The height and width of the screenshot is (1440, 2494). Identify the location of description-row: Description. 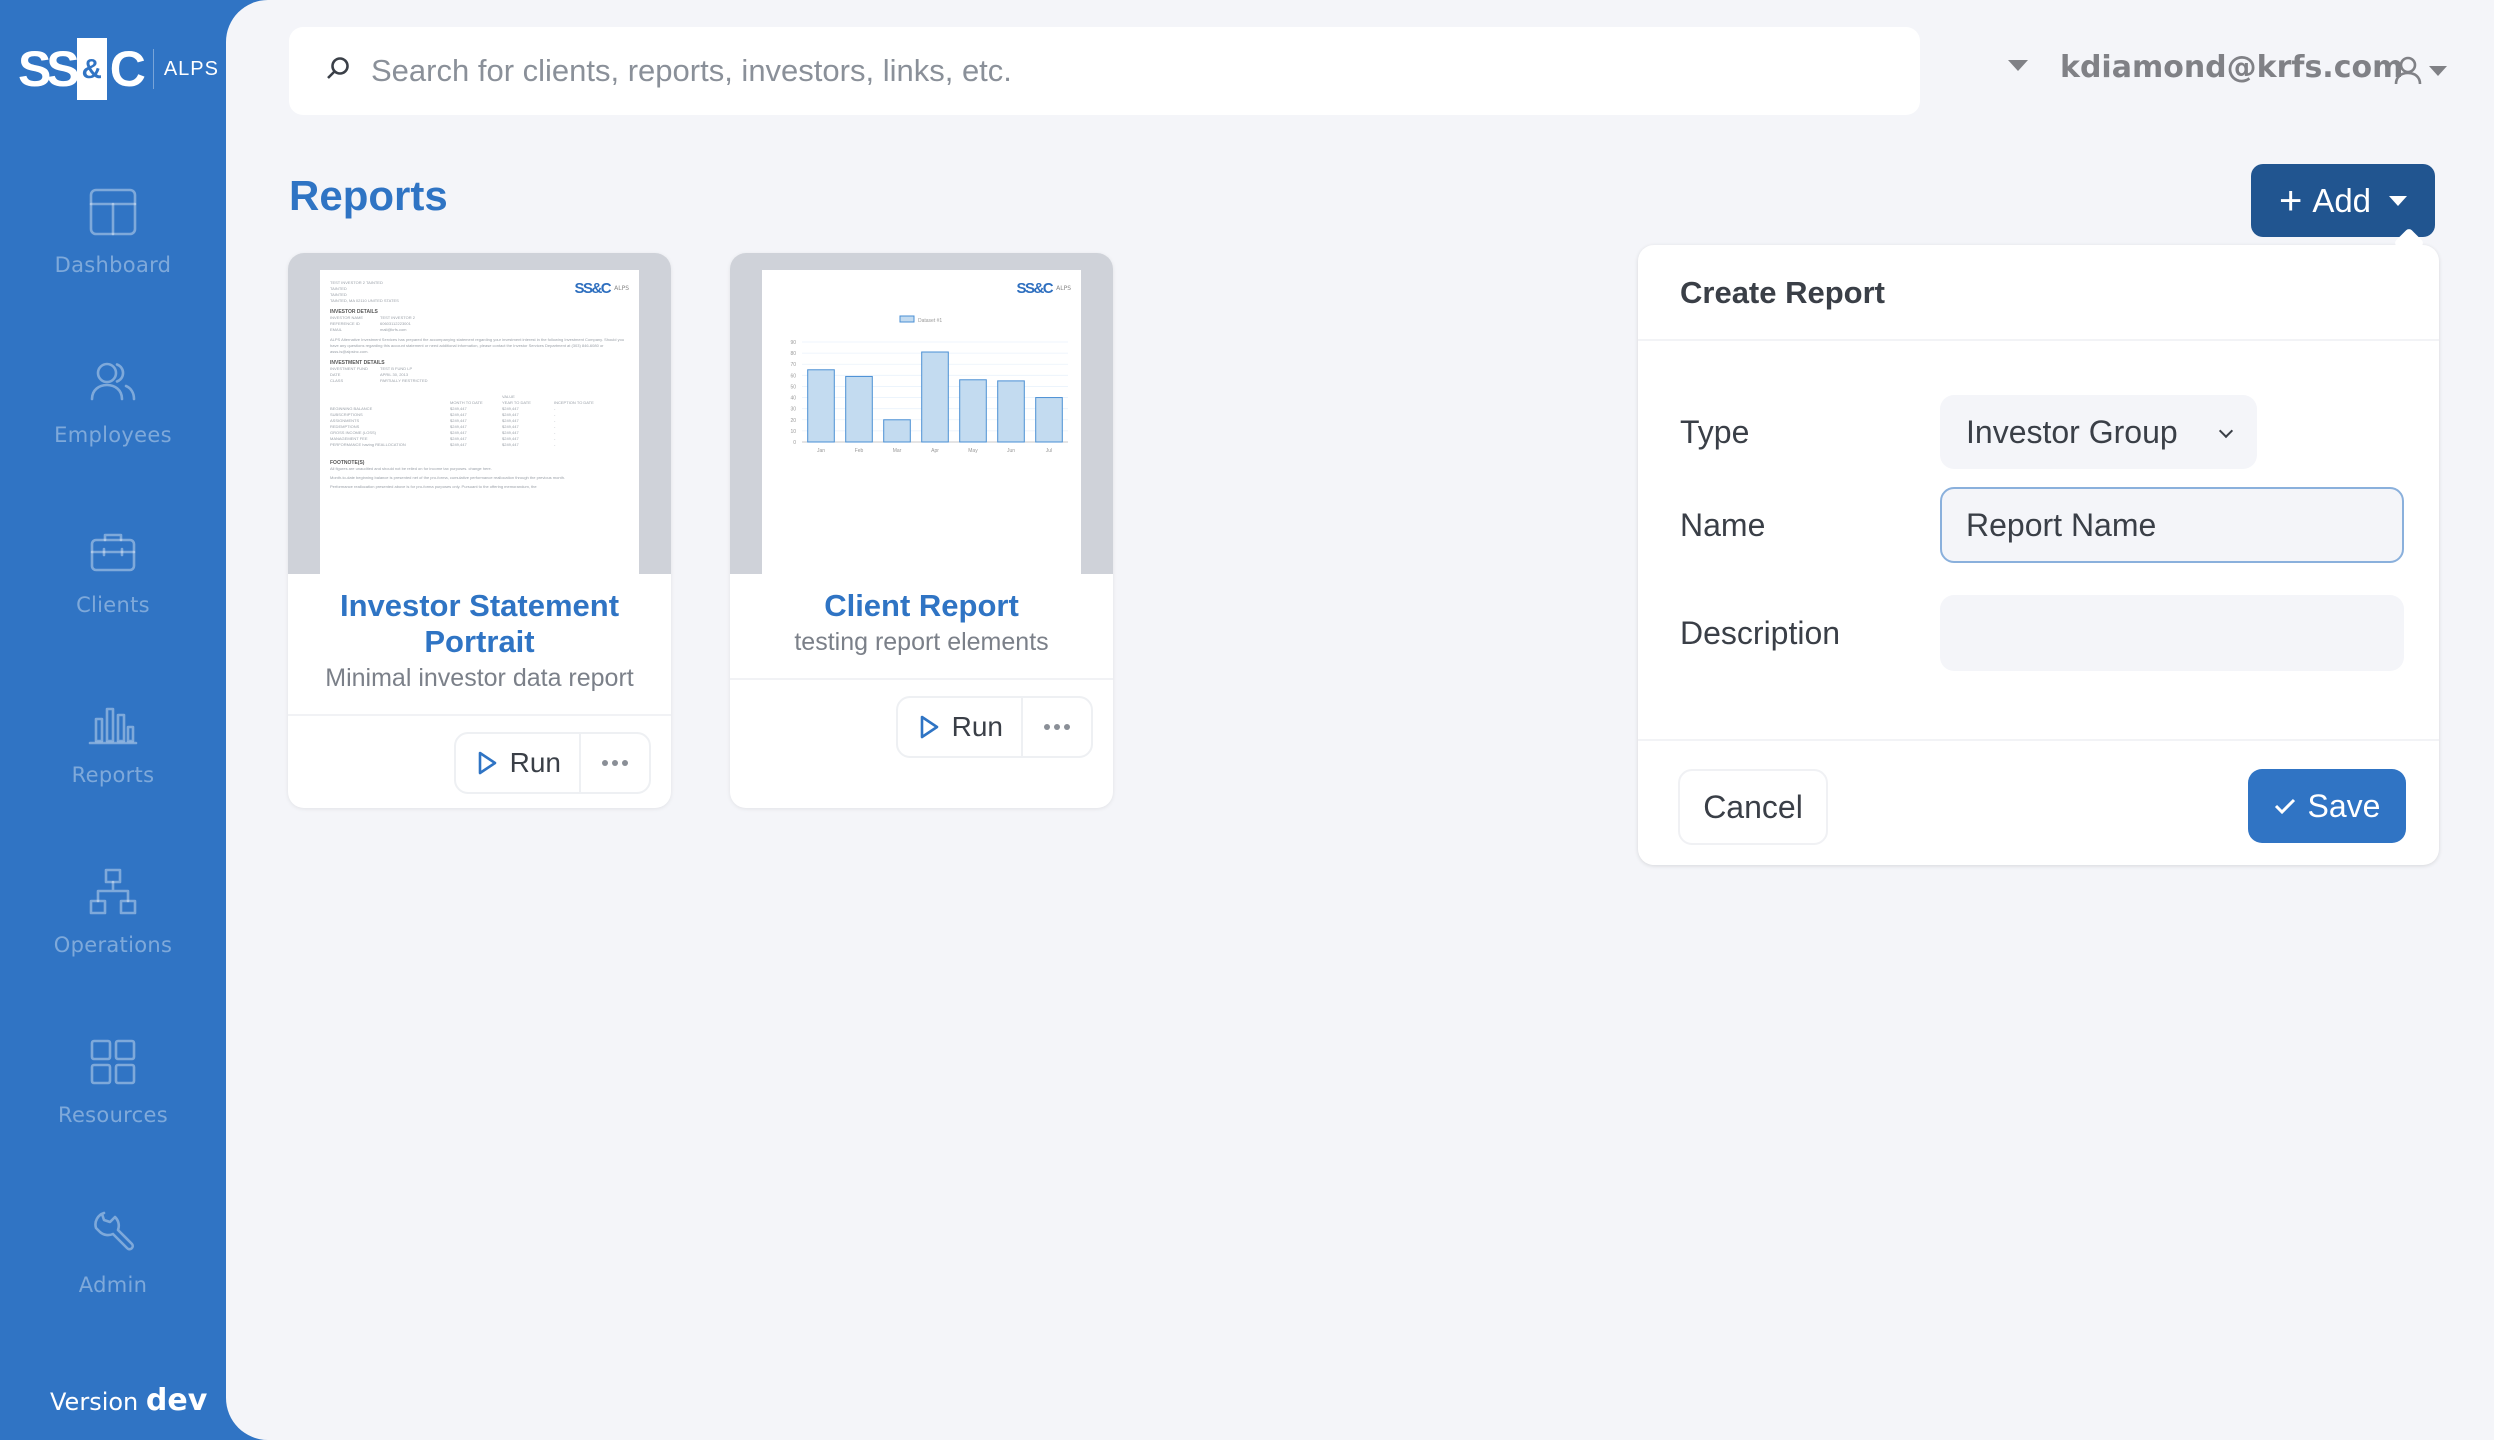
(2042, 633).